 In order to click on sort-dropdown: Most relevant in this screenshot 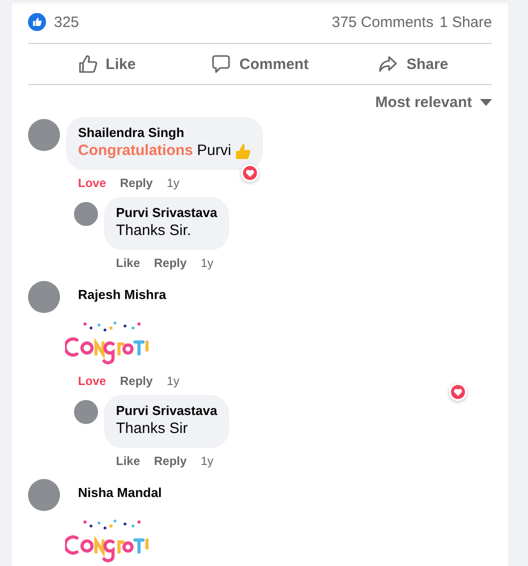, I will do `click(433, 102)`.